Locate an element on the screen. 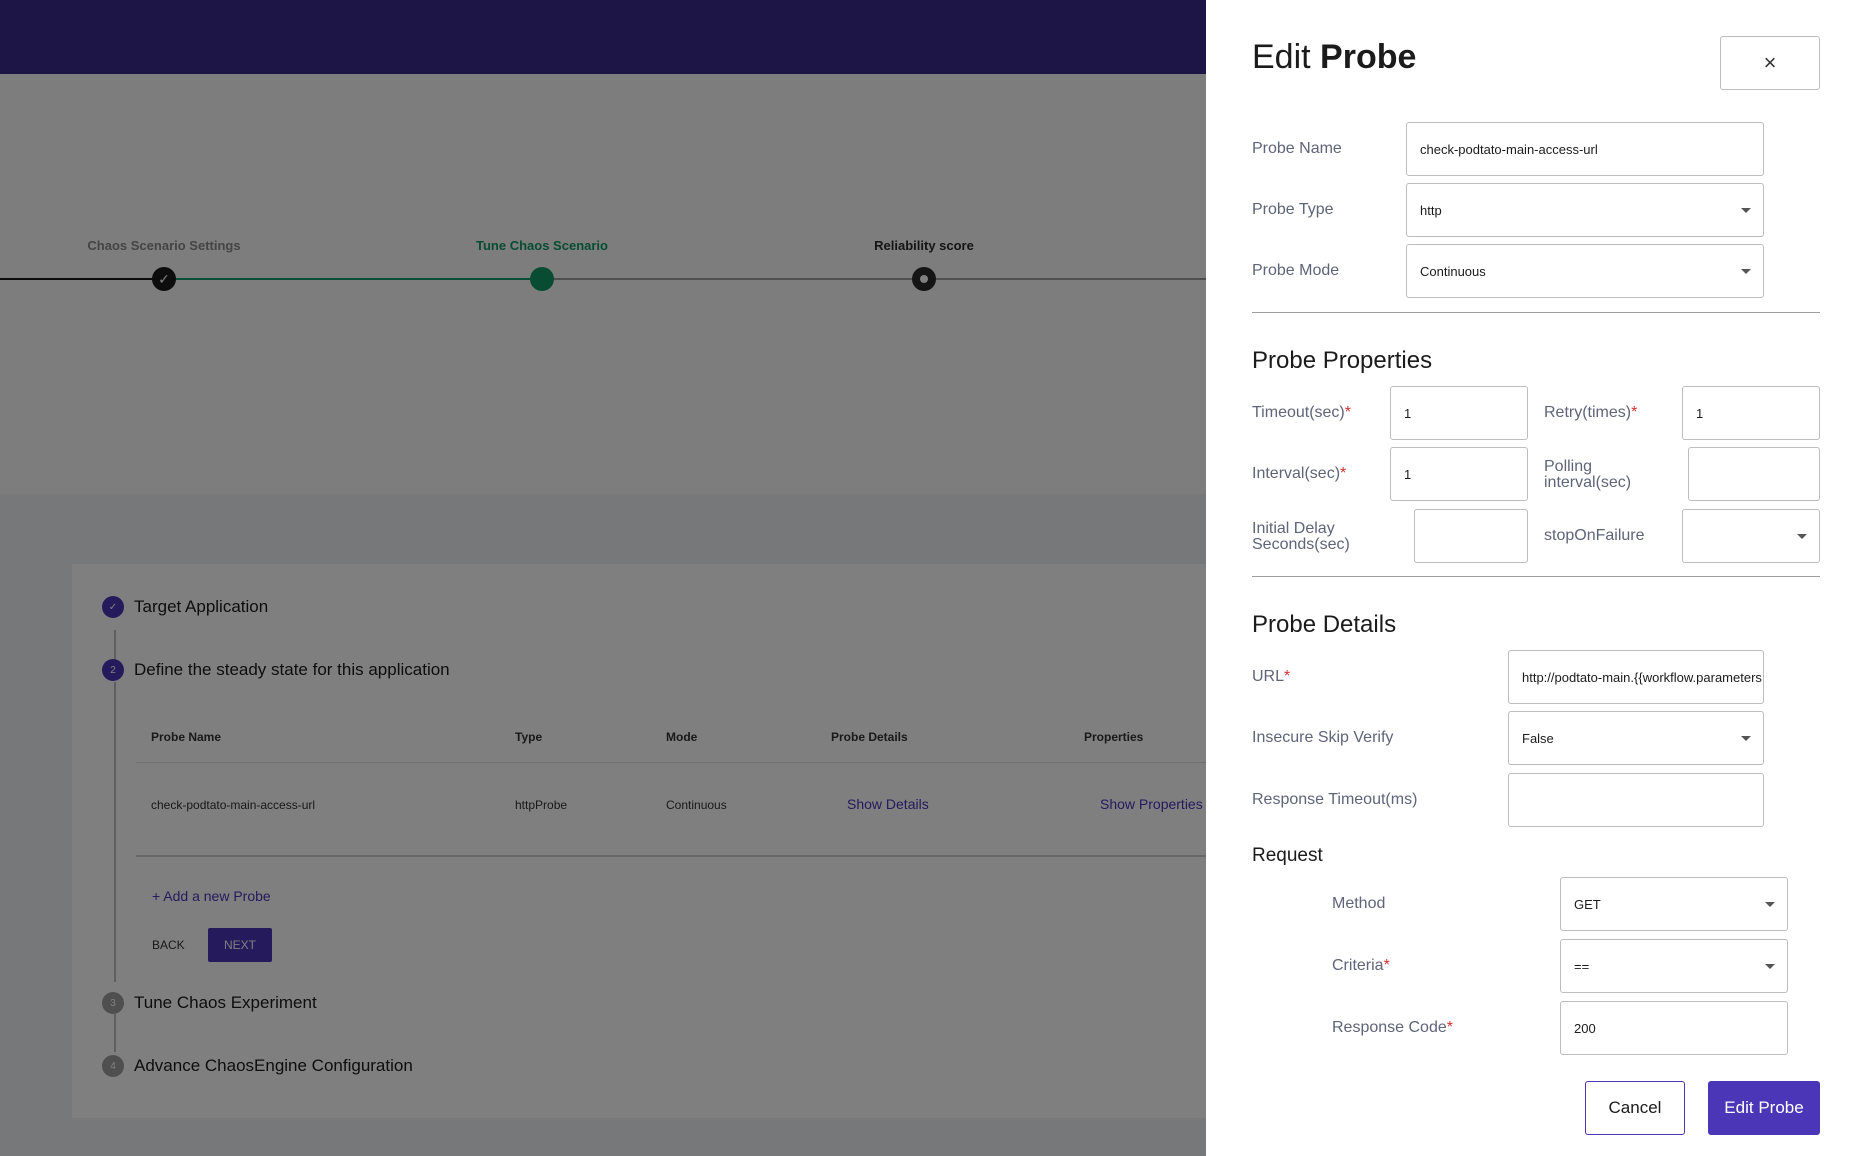  drawer-title-prefix: Edit is located at coordinates (1281, 57).